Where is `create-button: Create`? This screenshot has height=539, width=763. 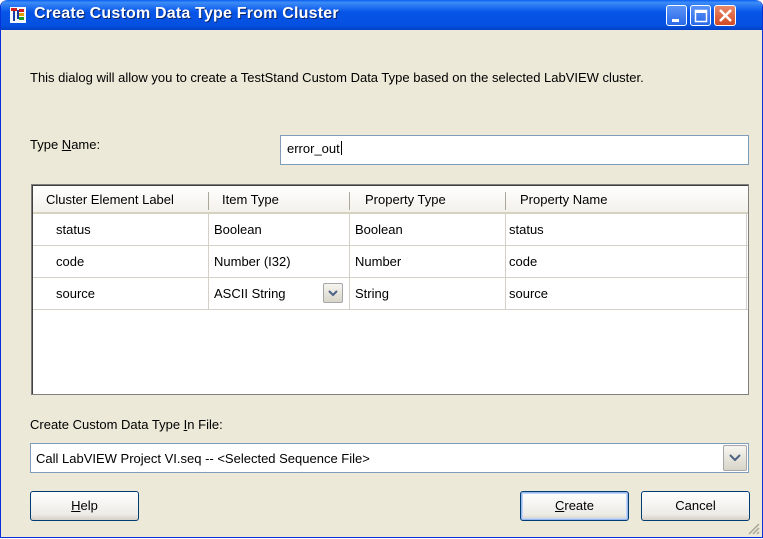 create-button: Create is located at coordinates (574, 506).